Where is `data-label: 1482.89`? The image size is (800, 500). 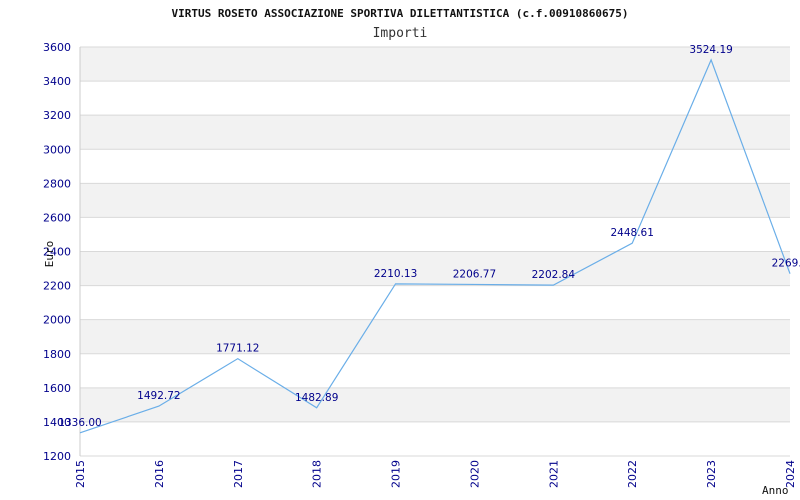
data-label: 1482.89 is located at coordinates (316, 398).